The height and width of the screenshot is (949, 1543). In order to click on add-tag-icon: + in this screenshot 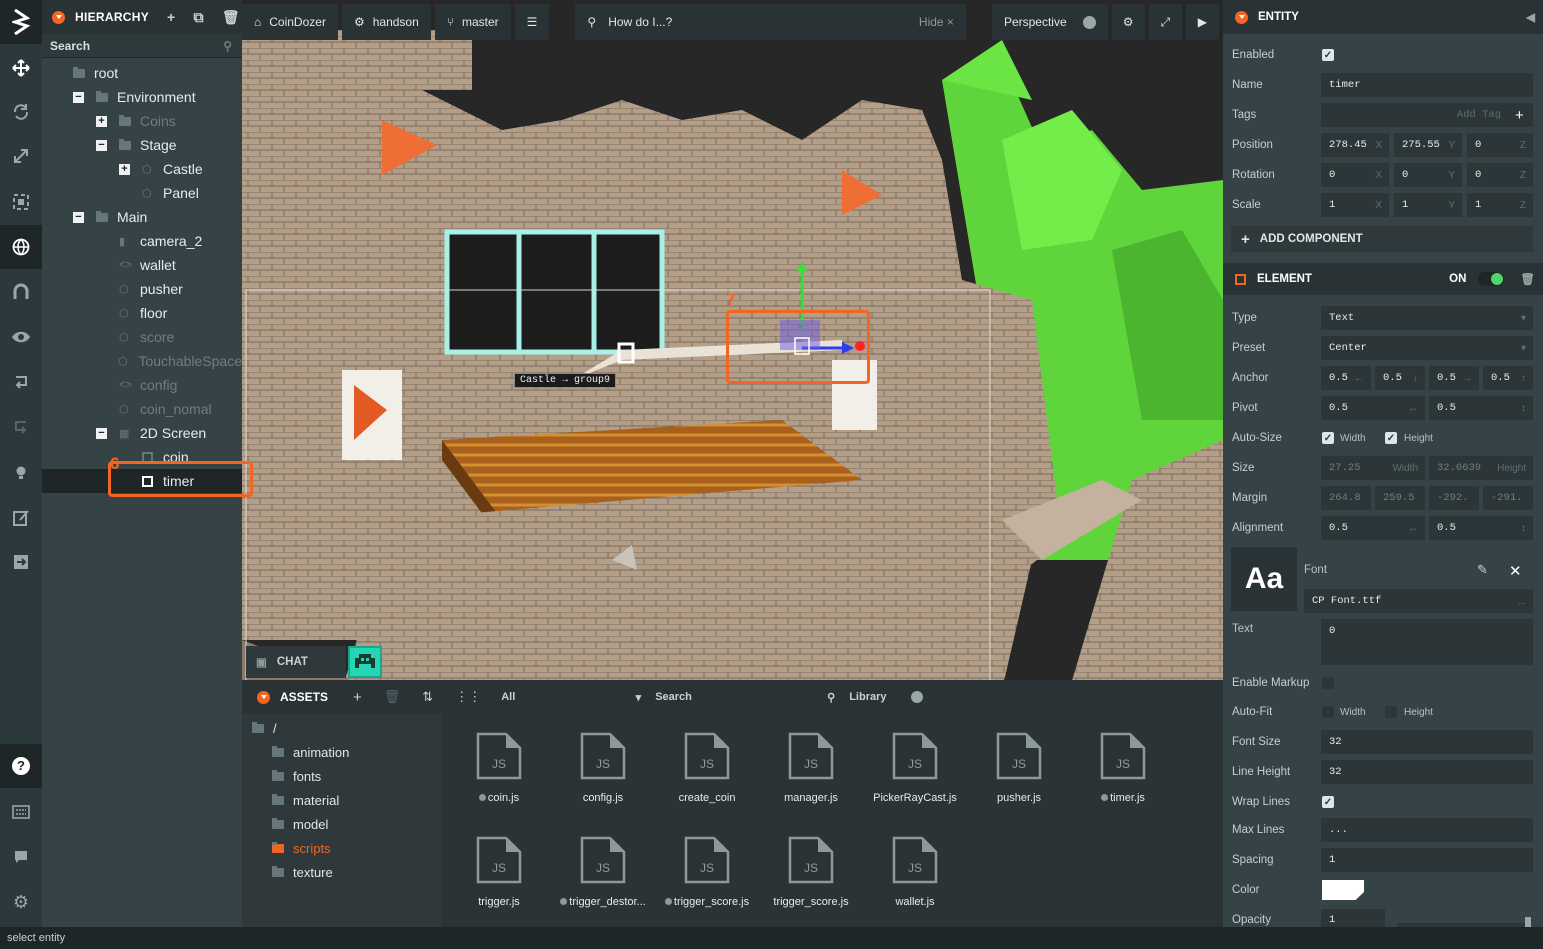, I will do `click(1519, 115)`.